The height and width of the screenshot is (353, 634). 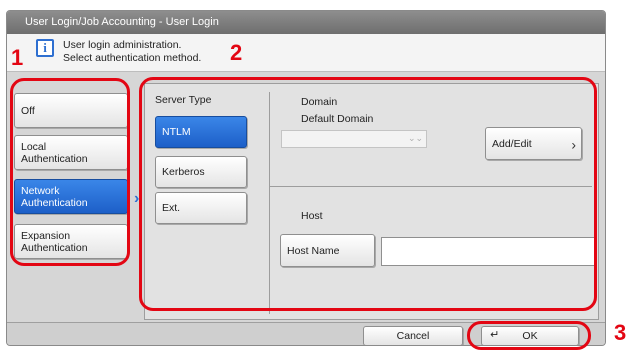 I want to click on auth-local-label-2: Authentication, so click(x=54, y=158).